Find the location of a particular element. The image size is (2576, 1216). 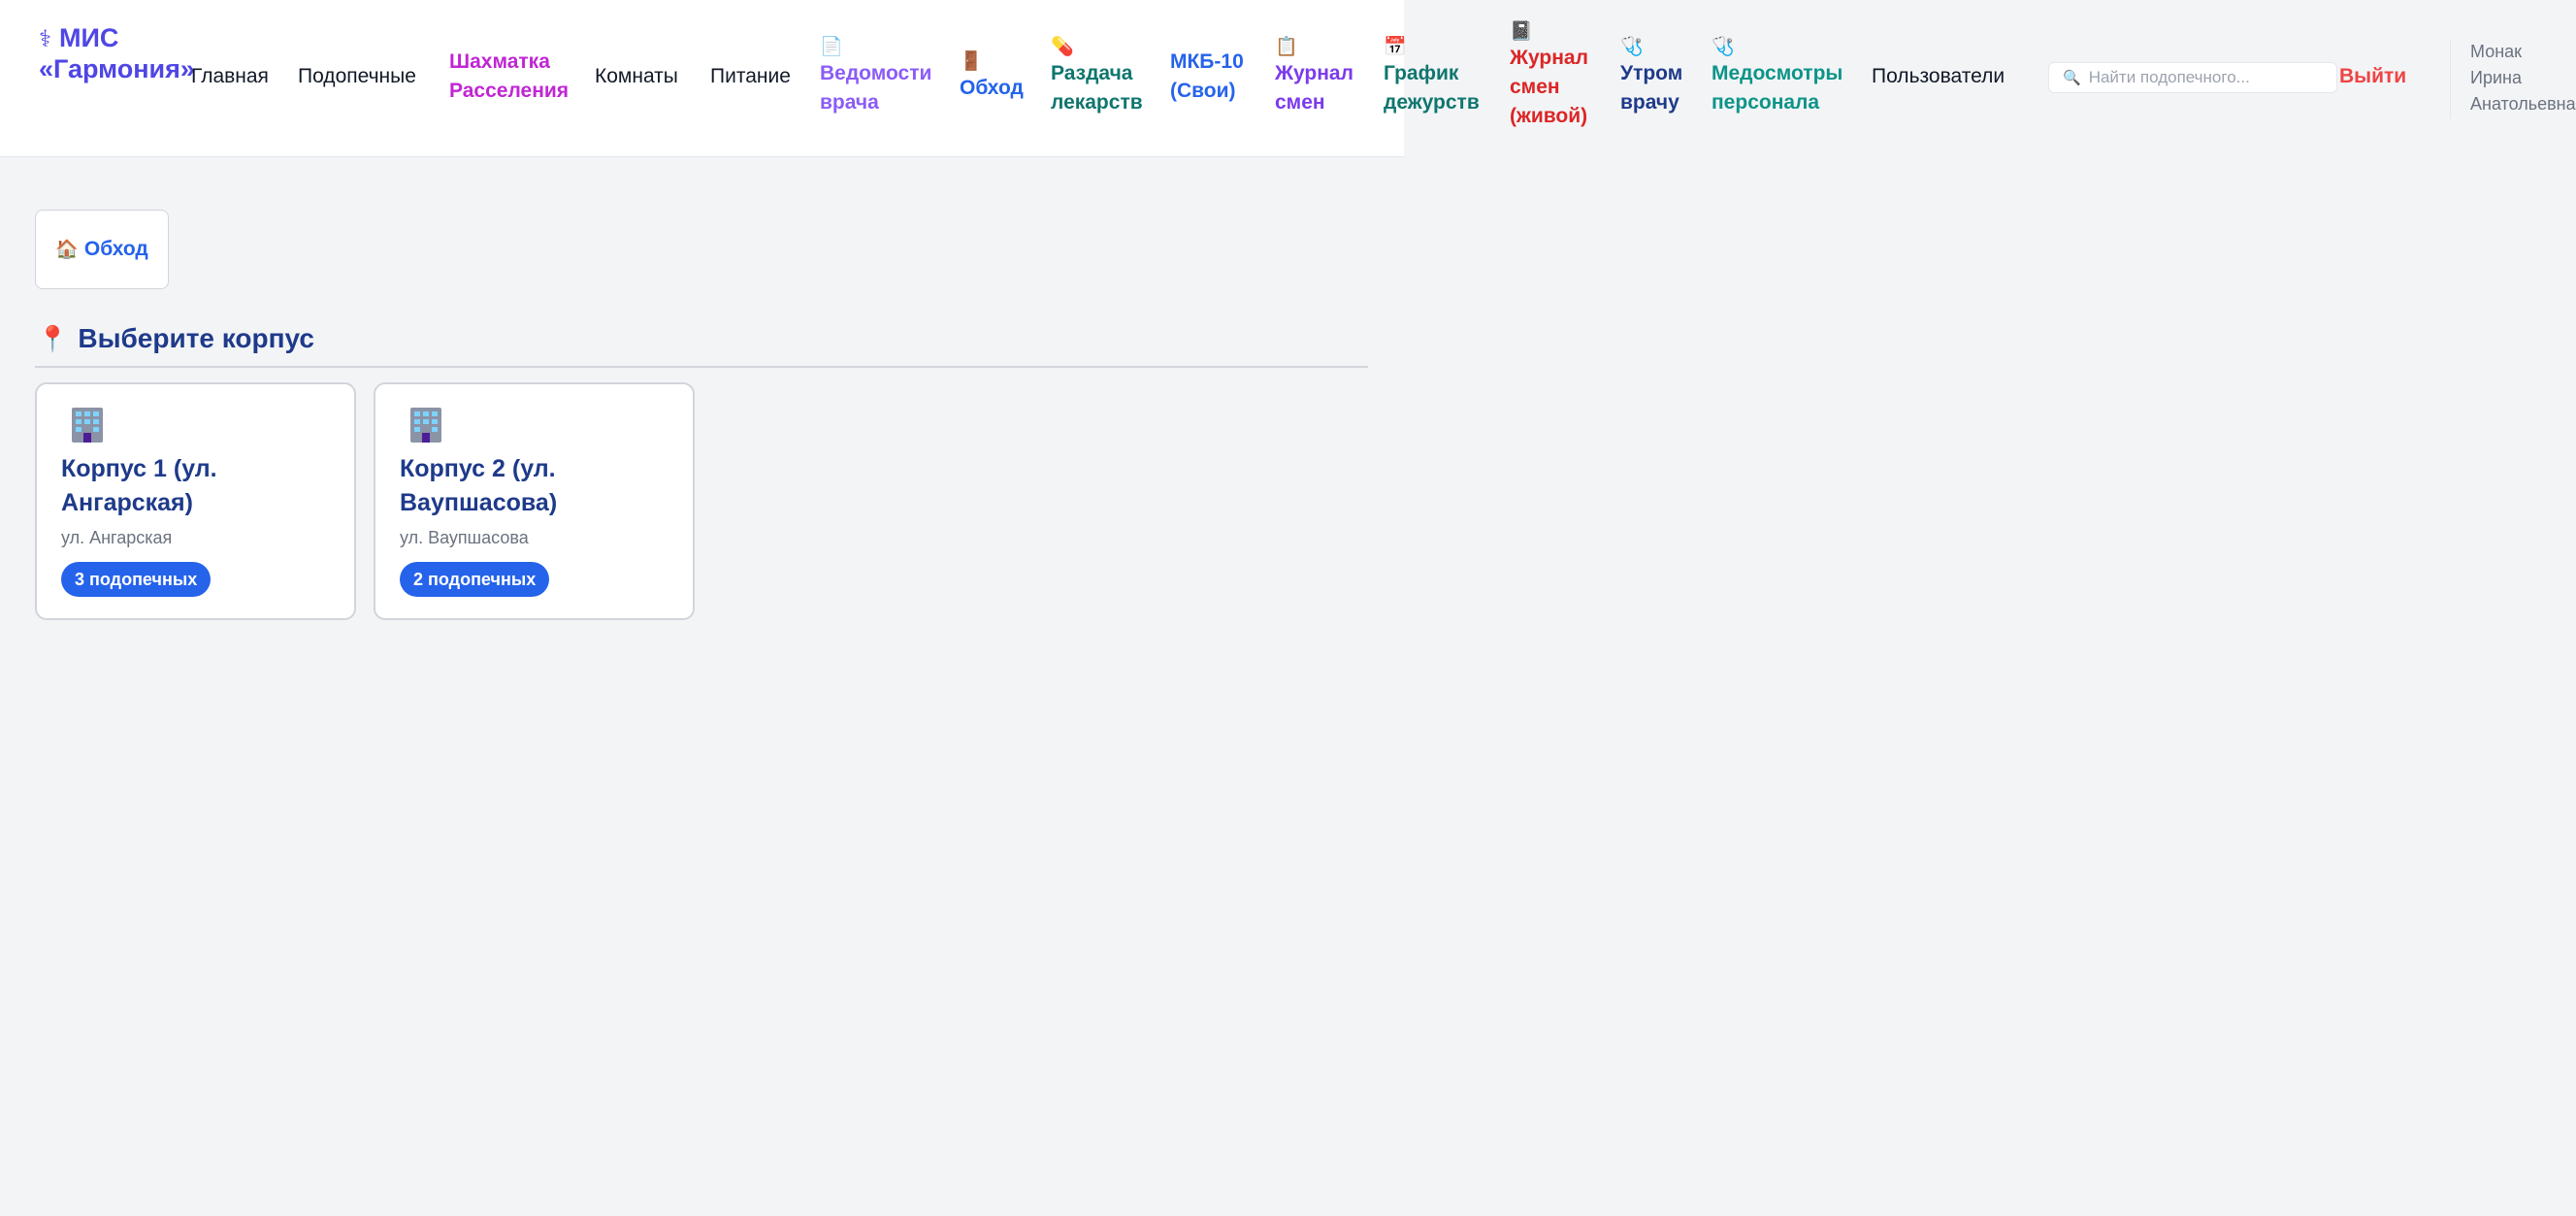

wards-count-badge: 2 подопечных is located at coordinates (475, 579).